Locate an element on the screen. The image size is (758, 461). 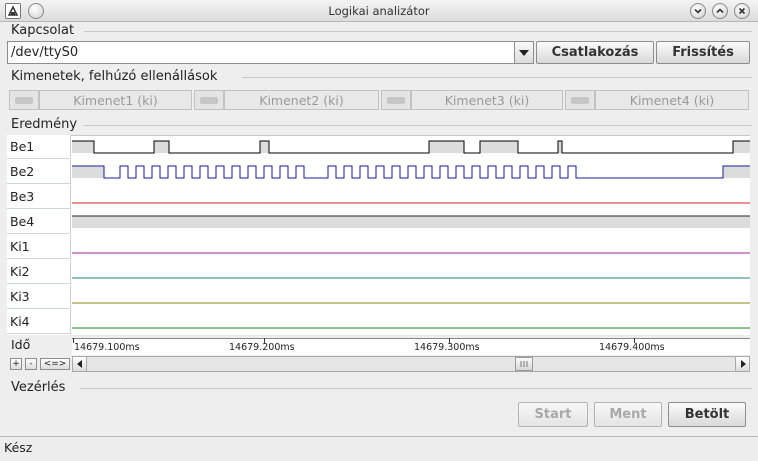
output1-toggle: Kimenet1 (ki) is located at coordinates (115, 100).